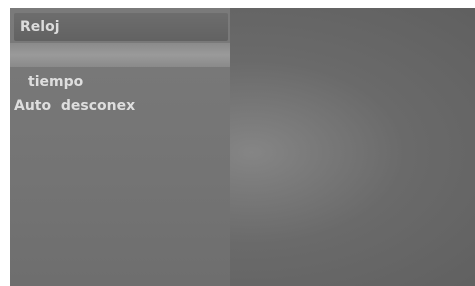 This screenshot has width=475, height=286. I want to click on menu-separator, so click(120, 55).